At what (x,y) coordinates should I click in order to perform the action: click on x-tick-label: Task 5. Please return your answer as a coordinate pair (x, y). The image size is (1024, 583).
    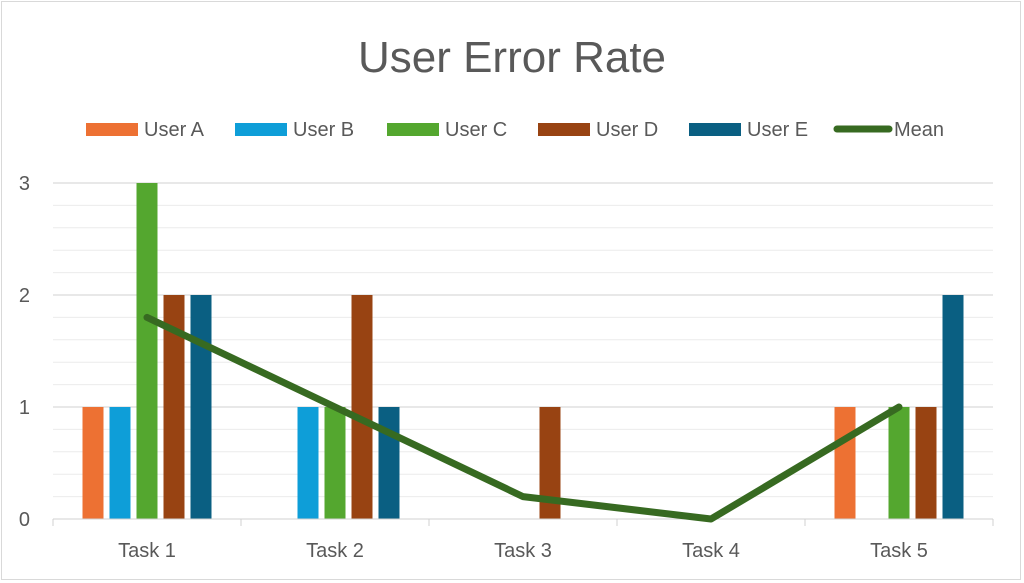
    Looking at the image, I should click on (899, 551).